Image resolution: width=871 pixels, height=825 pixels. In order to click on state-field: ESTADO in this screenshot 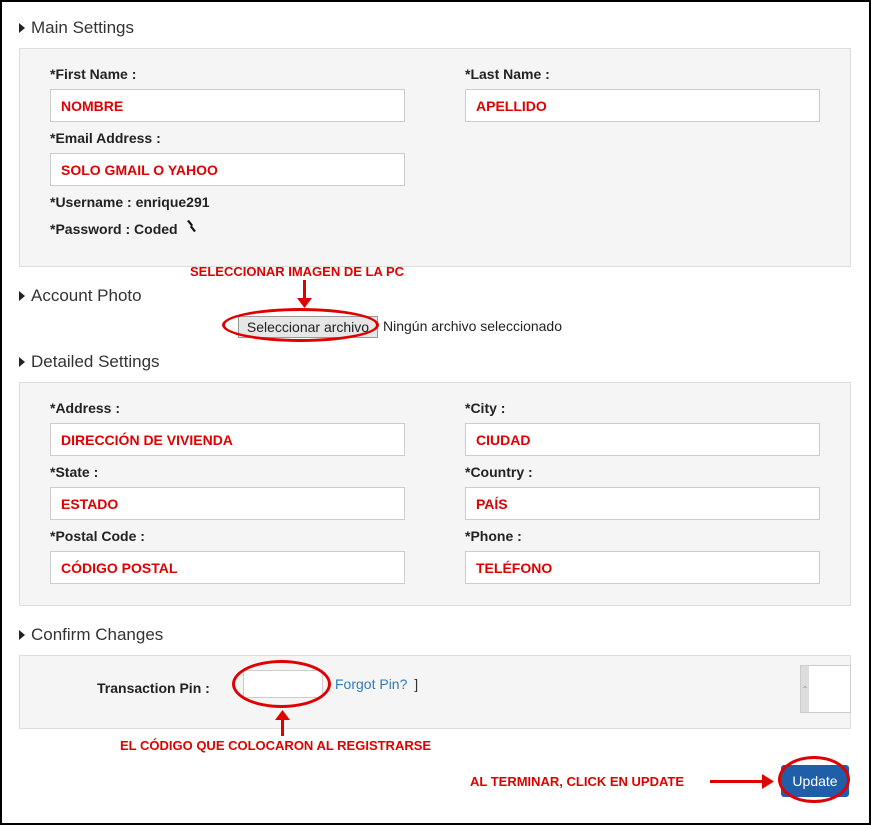, I will do `click(227, 503)`.